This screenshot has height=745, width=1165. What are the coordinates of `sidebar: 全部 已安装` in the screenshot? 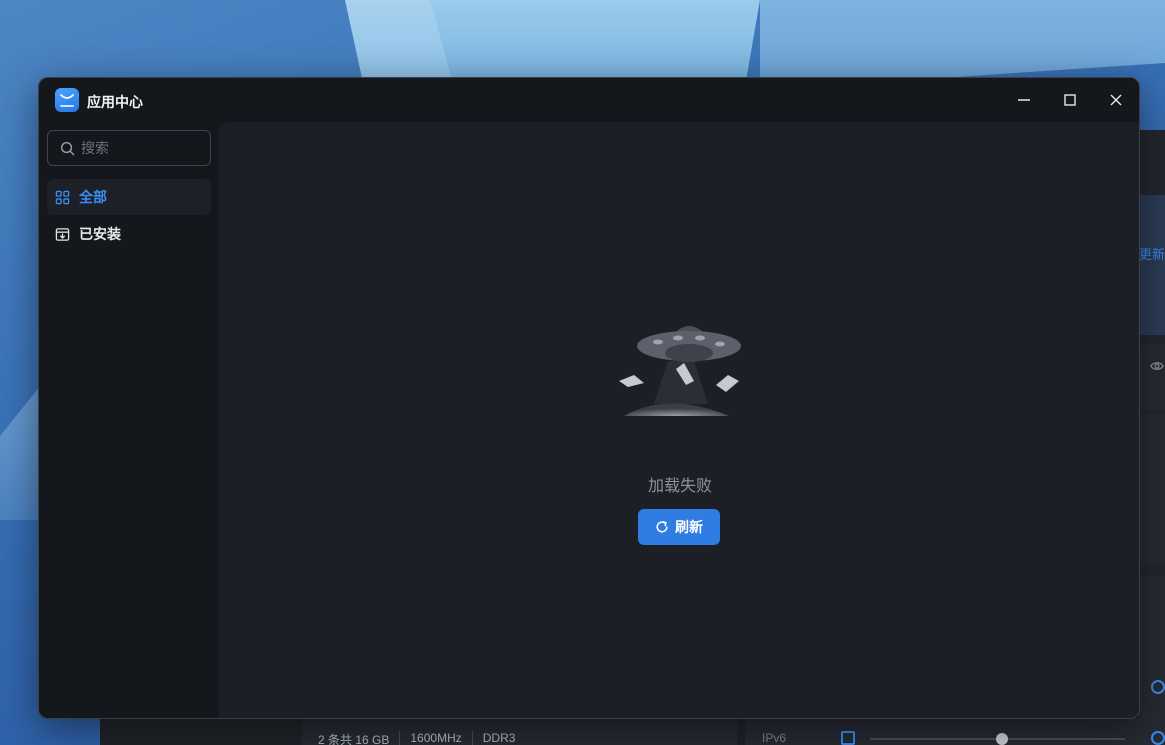 It's located at (129, 420).